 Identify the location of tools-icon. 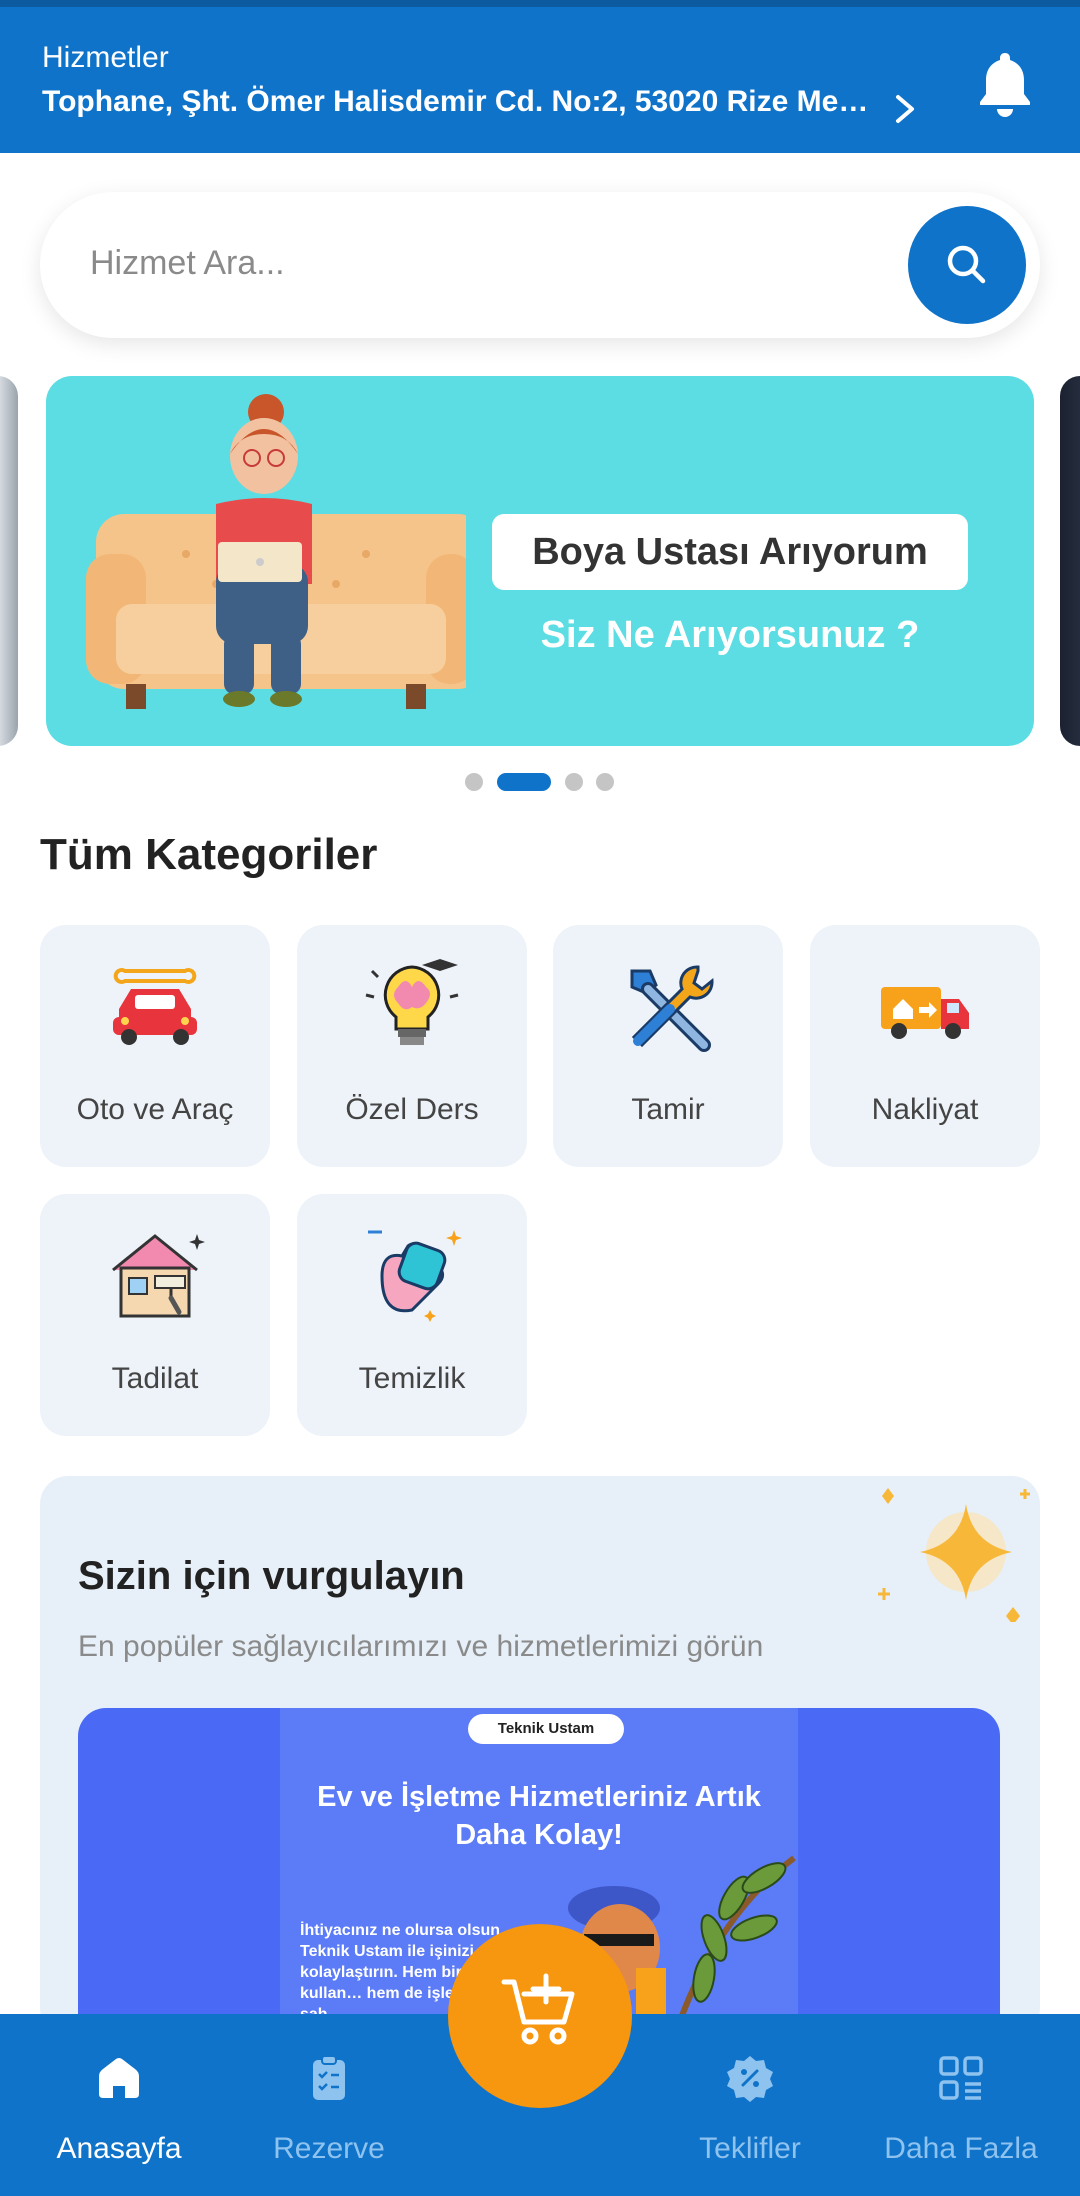
(672, 1008).